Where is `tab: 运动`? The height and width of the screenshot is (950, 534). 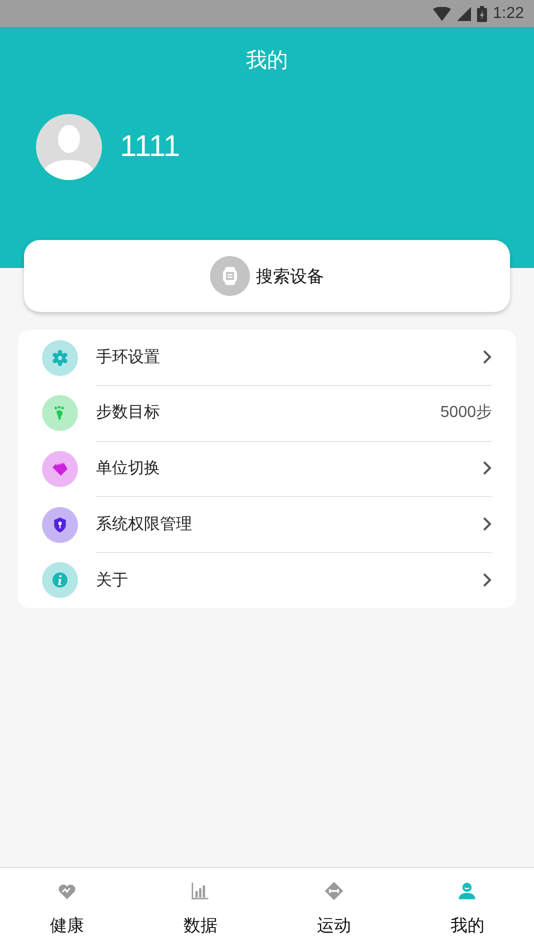
tab: 运动 is located at coordinates (333, 909).